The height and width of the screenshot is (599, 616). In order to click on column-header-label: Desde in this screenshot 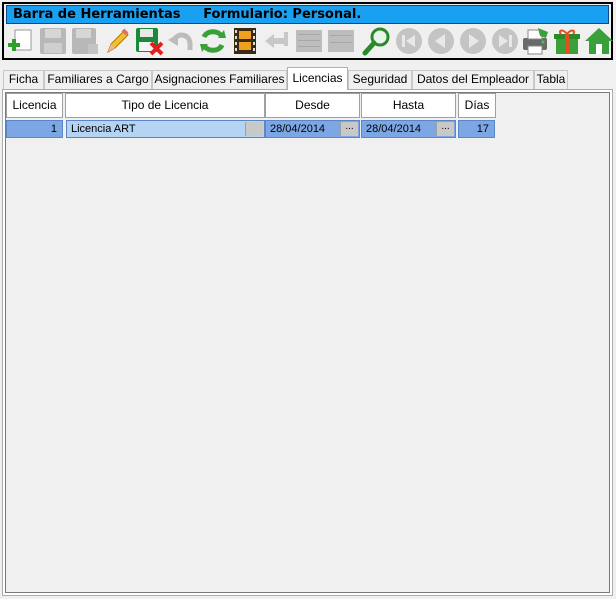, I will do `click(312, 105)`.